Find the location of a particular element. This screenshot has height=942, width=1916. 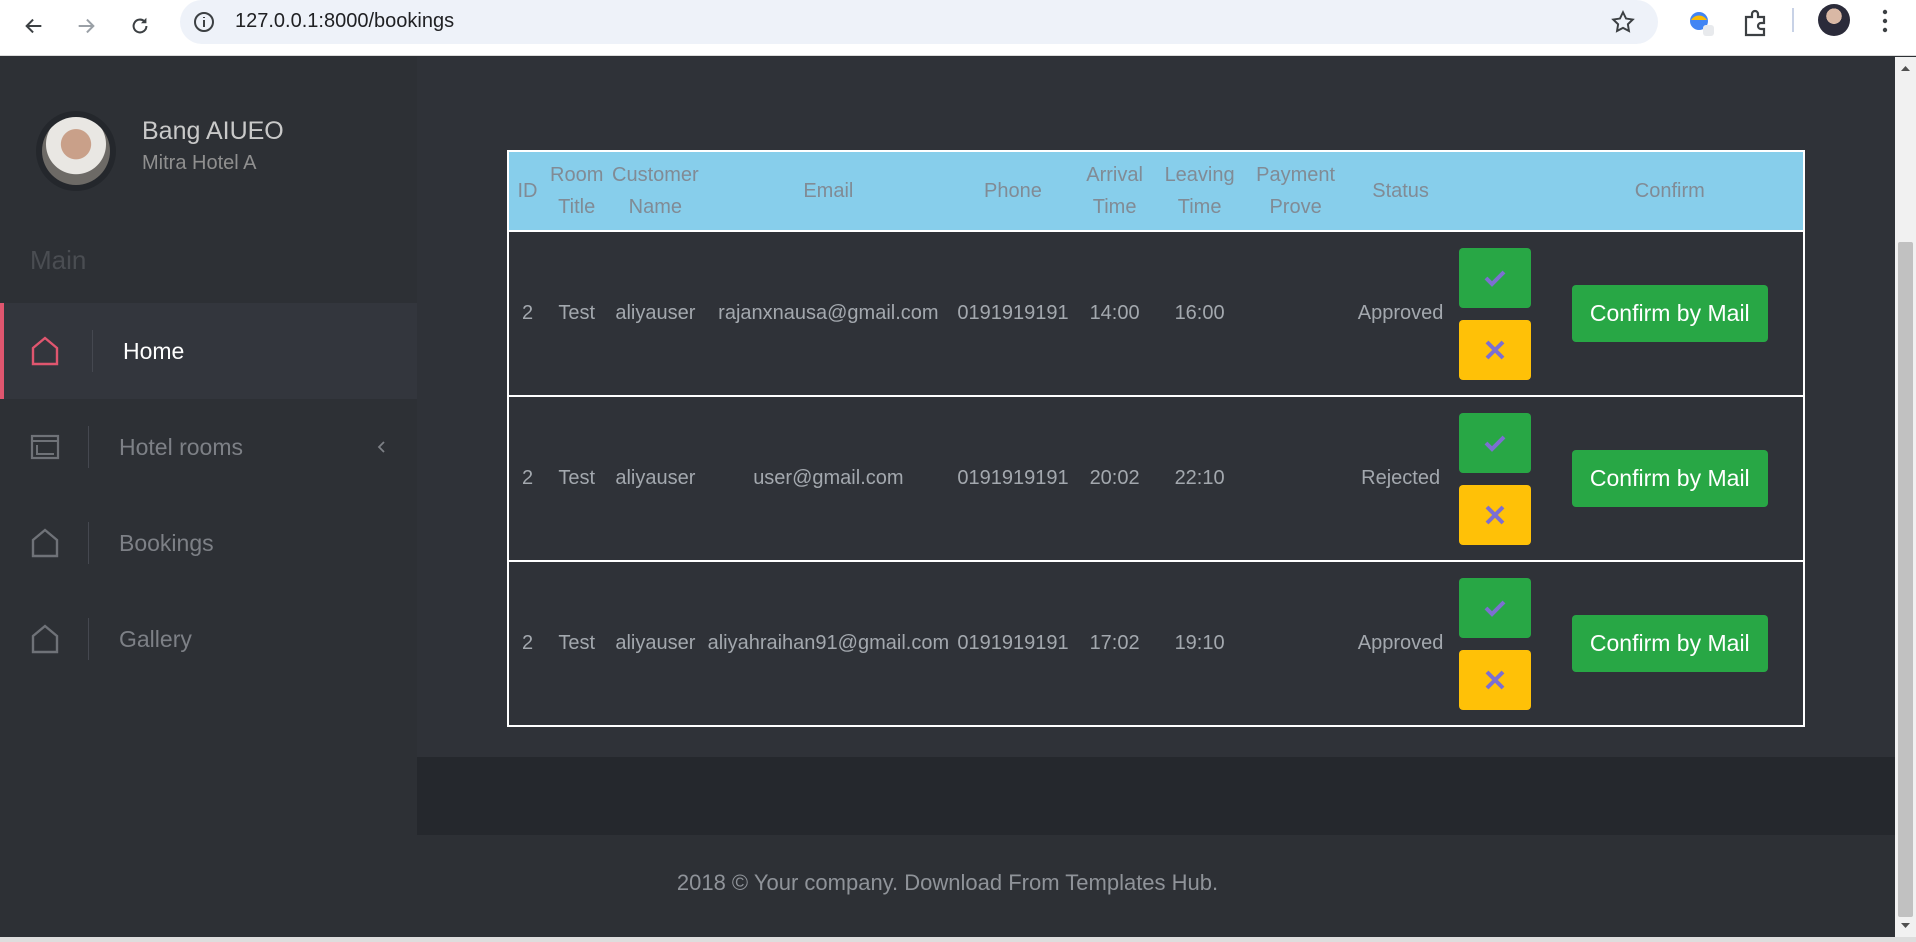

col-header-arrival-time: Arrival Time is located at coordinates (1114, 191).